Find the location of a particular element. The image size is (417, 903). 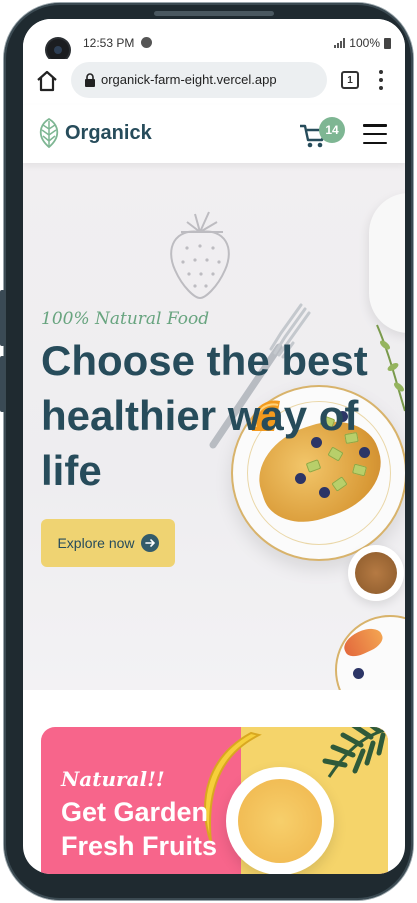

promo-card-fresh-fruits: Natural!! Get Garden Fresh Fruits is located at coordinates (214, 800).